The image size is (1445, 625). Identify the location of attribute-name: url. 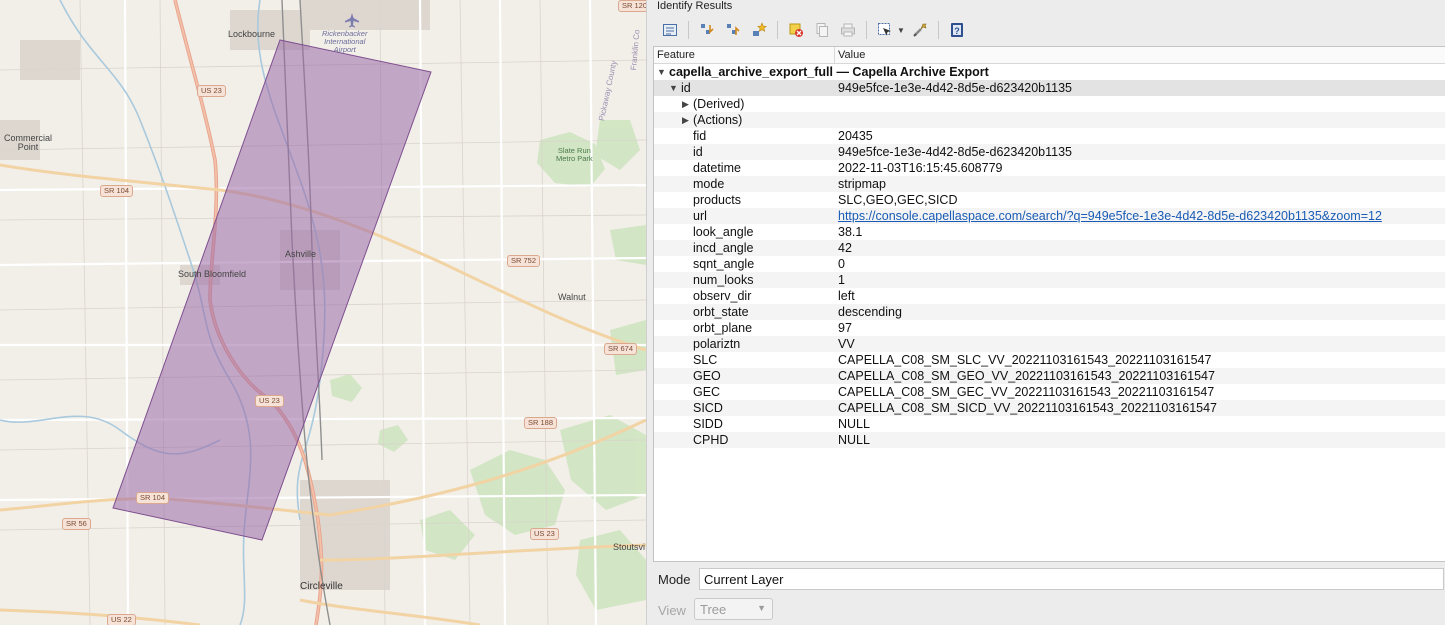
(700, 216).